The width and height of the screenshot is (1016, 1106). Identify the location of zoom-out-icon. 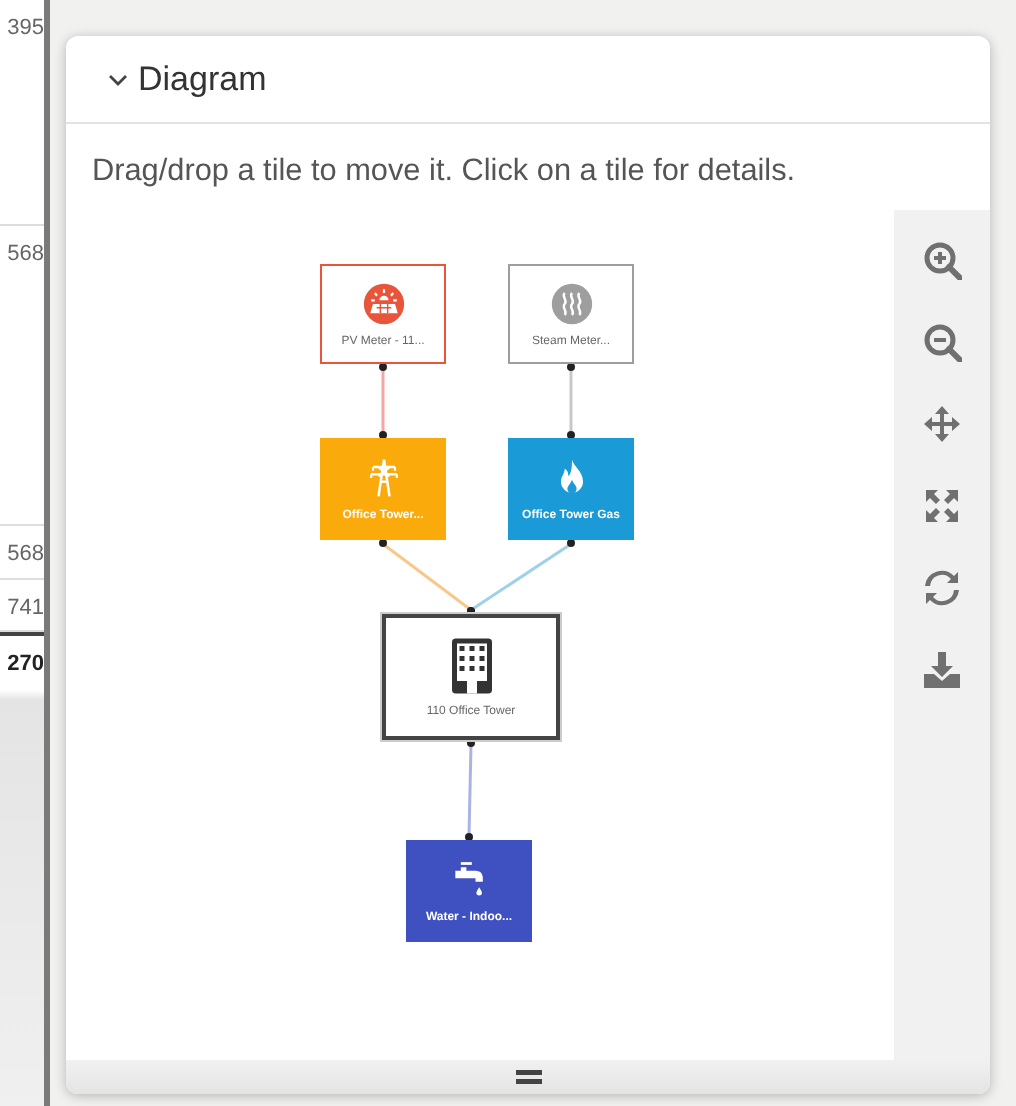
(942, 342).